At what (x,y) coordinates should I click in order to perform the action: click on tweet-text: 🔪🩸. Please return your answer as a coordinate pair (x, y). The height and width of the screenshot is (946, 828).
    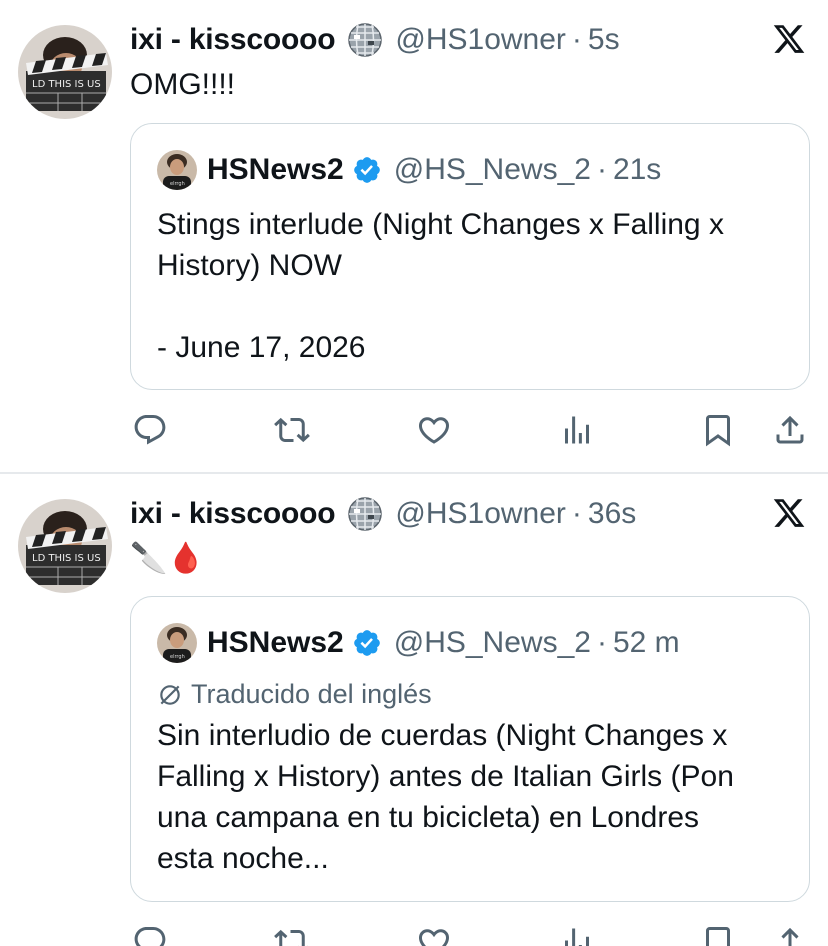
    Looking at the image, I should click on (167, 558).